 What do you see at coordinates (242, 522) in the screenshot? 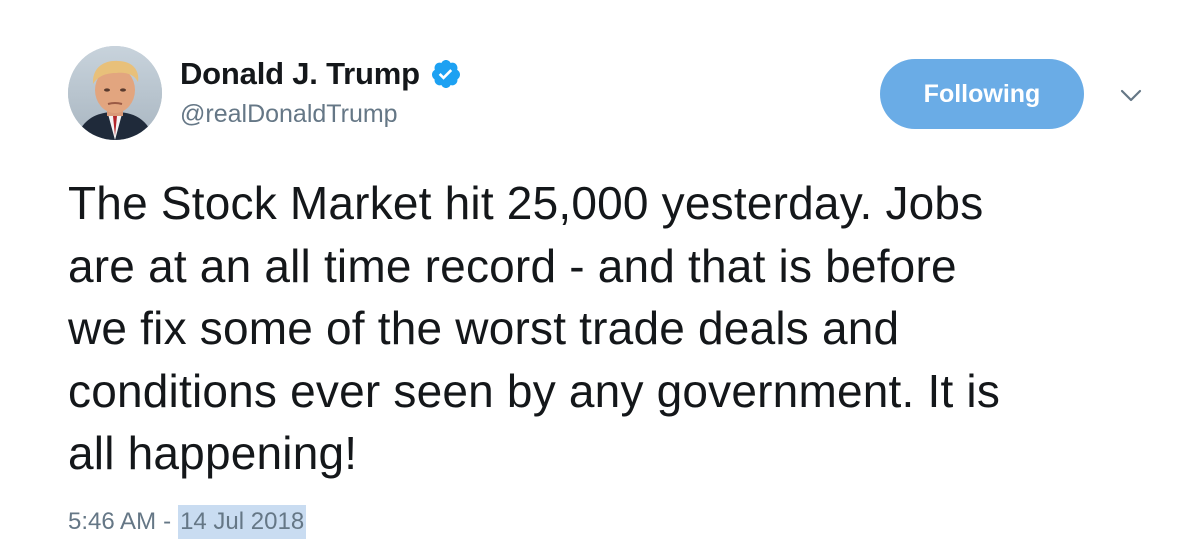
I see `tweet-date: 14 Jul 2018` at bounding box center [242, 522].